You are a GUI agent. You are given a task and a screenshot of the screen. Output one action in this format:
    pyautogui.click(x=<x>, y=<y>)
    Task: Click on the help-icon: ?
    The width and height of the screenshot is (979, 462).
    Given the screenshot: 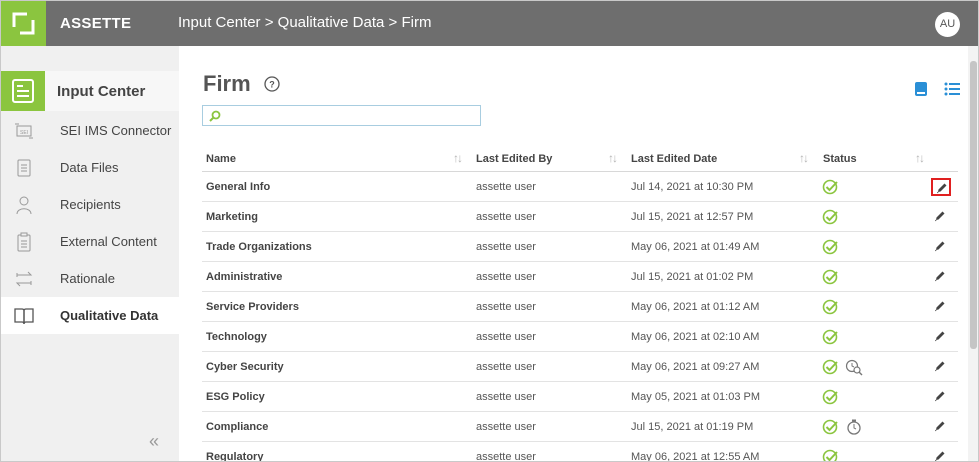 What is the action you would take?
    pyautogui.click(x=272, y=84)
    